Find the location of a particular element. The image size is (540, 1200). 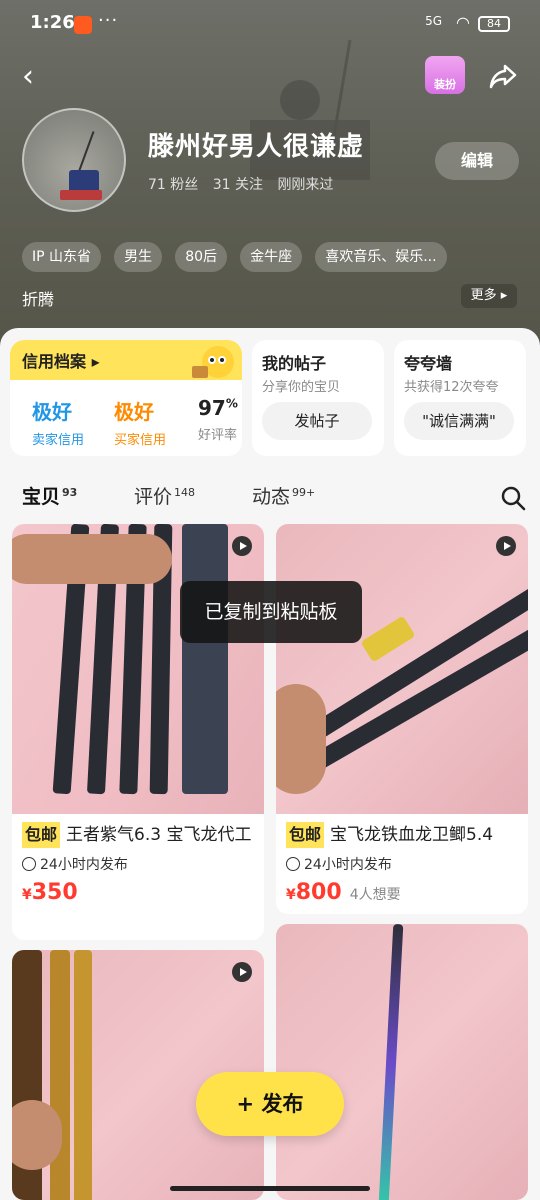

tab-reviews-count: 148 is located at coordinates (185, 492).